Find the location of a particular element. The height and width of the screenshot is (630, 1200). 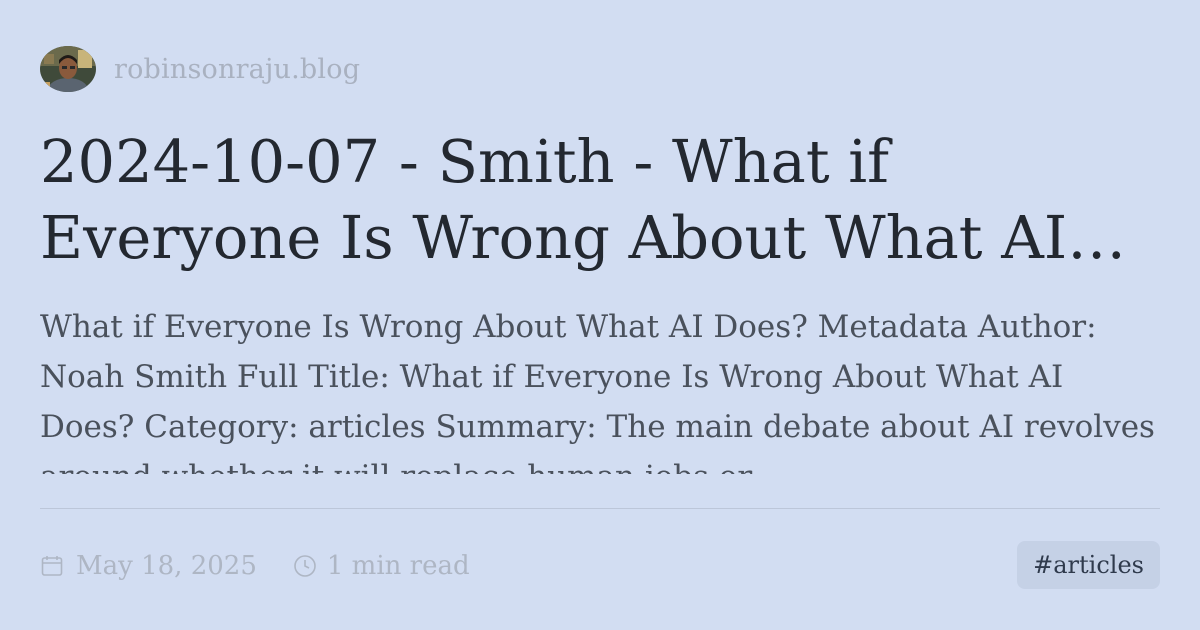

calendar-icon is located at coordinates (52, 566).